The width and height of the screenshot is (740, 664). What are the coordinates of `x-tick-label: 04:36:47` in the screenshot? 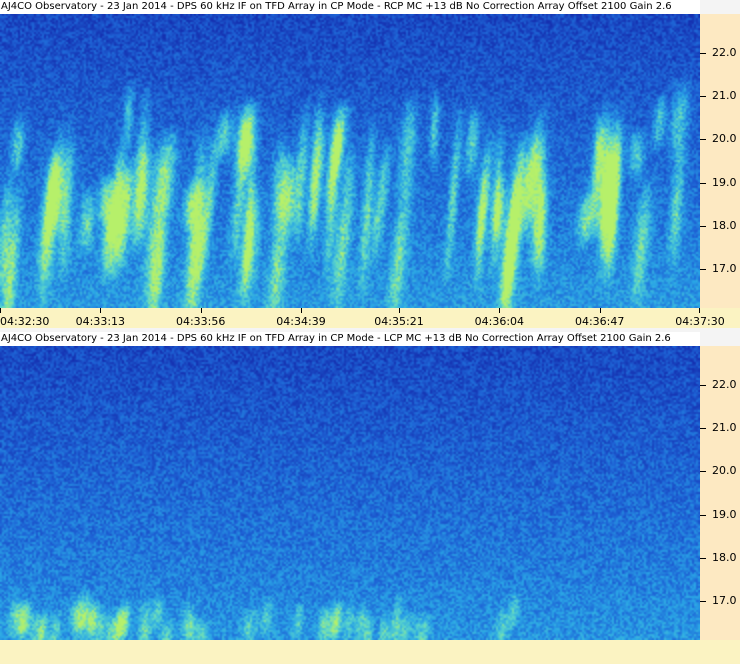 It's located at (599, 321).